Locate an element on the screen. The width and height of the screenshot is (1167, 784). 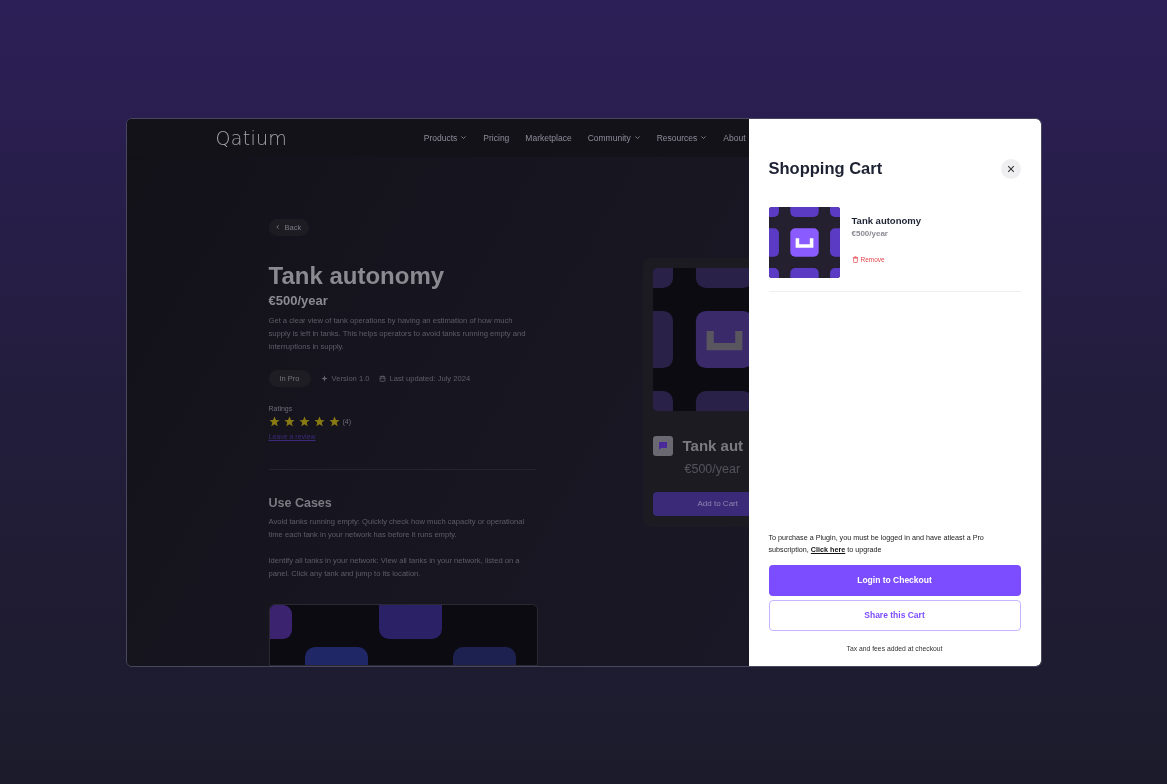
close-button is located at coordinates (1010, 168).